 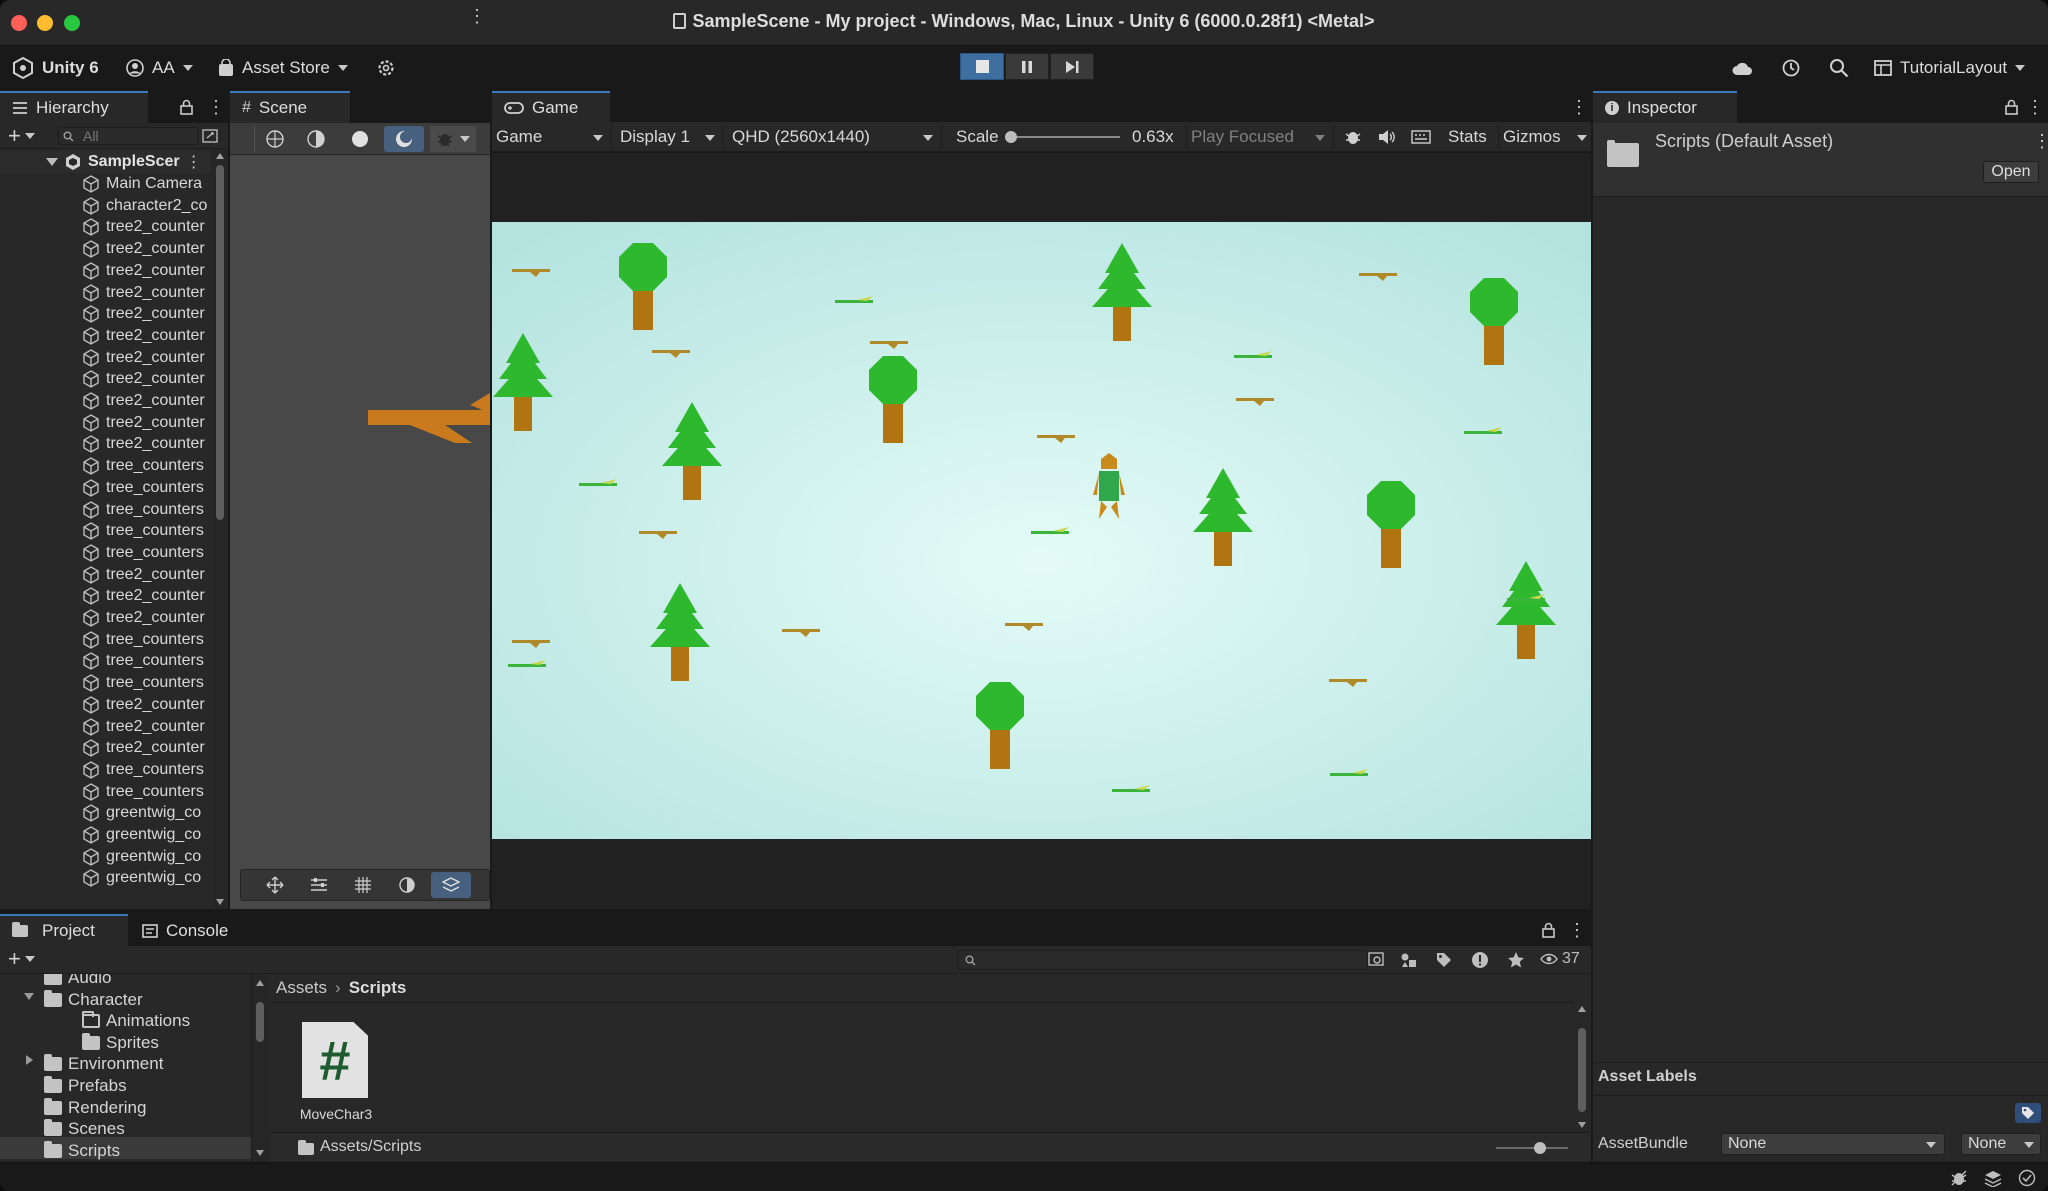 What do you see at coordinates (128, 136) in the screenshot?
I see `hierarchy-search-field: All` at bounding box center [128, 136].